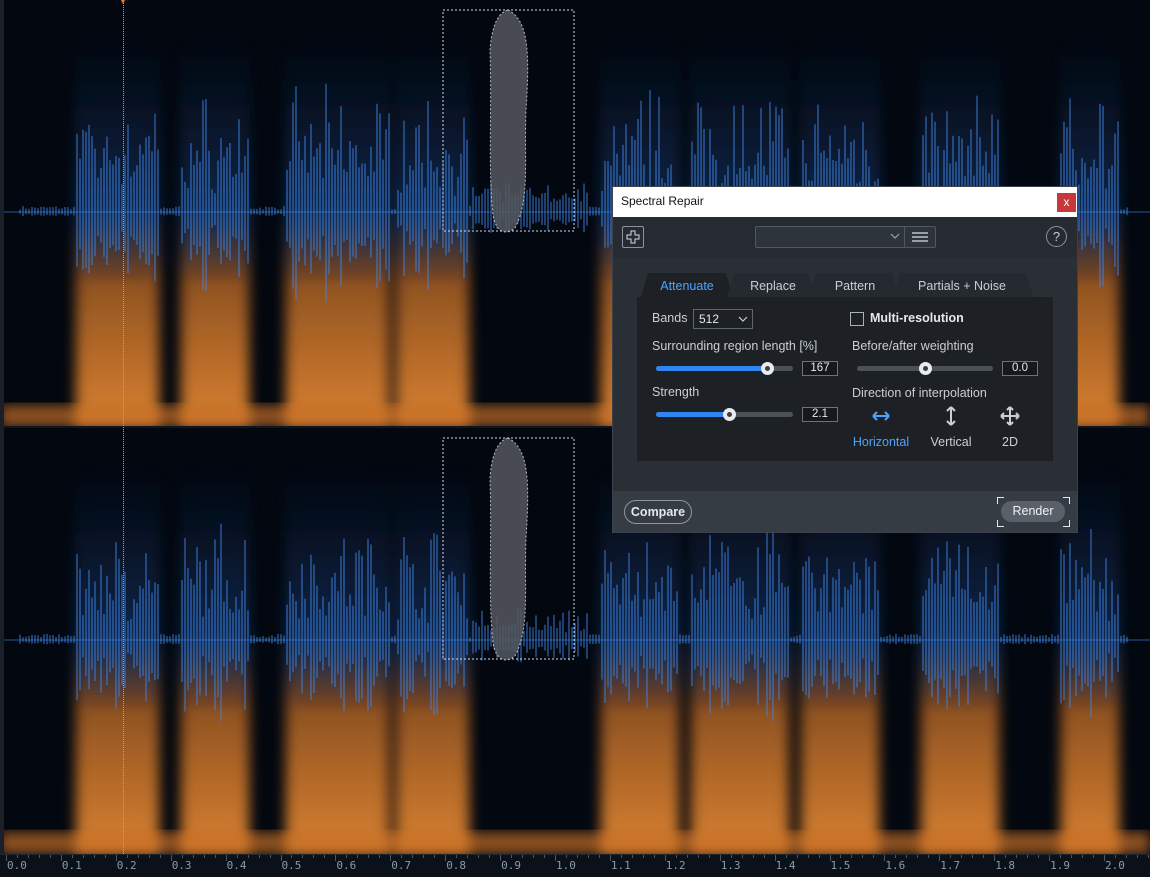 This screenshot has height=877, width=1150. I want to click on multi-resolution-label: Multi-resolution, so click(917, 318).